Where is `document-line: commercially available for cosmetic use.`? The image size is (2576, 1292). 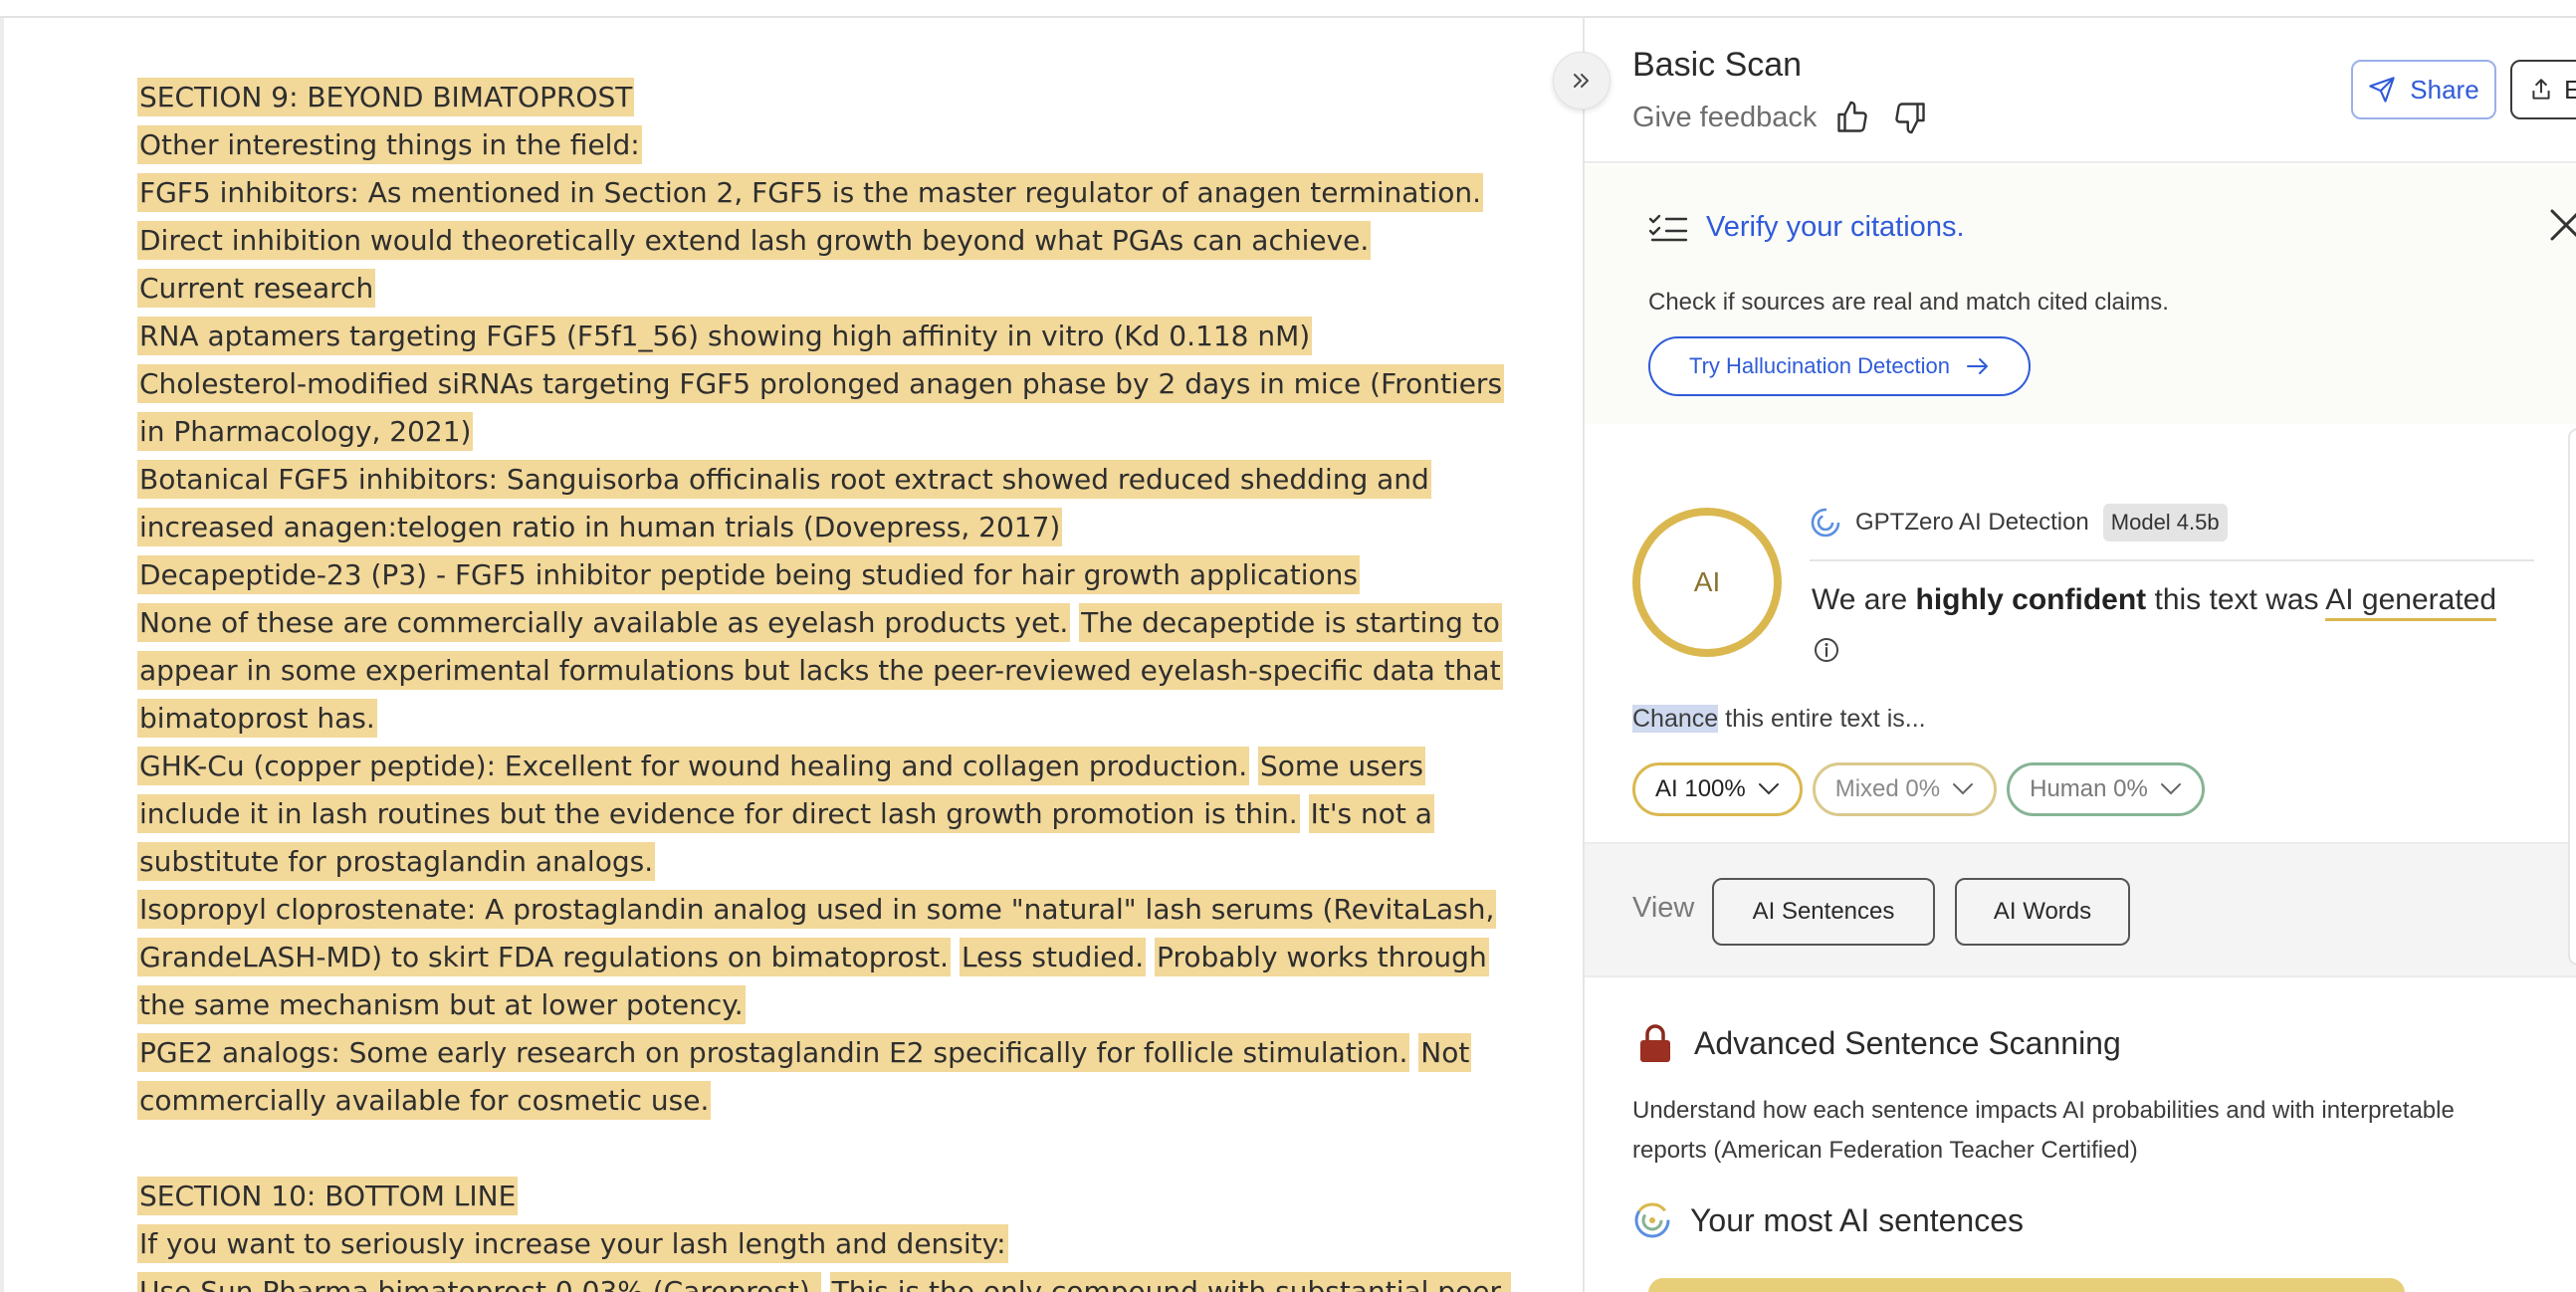
document-line: commercially available for cosmetic use. is located at coordinates (834, 1101).